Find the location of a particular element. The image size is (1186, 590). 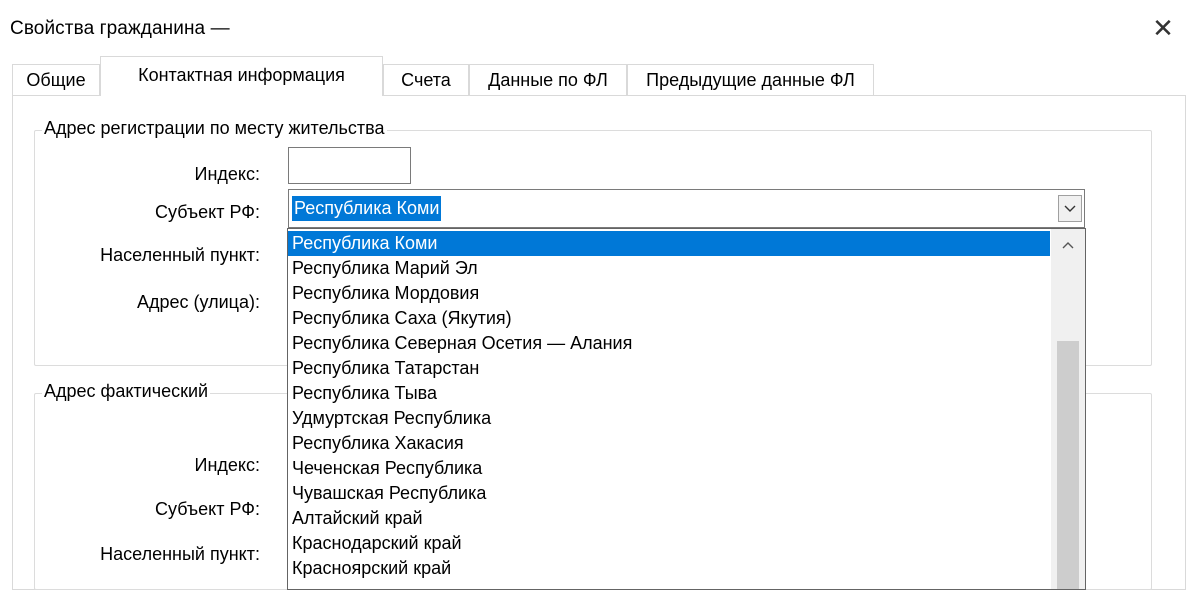

chevron-up-icon is located at coordinates (1068, 245).